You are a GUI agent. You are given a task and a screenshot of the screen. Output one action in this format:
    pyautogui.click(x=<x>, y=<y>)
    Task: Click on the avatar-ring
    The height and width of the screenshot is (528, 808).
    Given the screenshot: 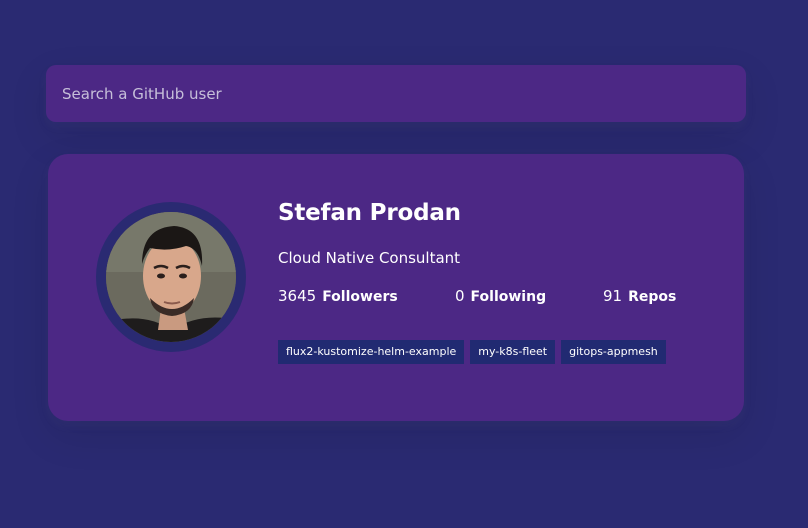 What is the action you would take?
    pyautogui.click(x=171, y=277)
    